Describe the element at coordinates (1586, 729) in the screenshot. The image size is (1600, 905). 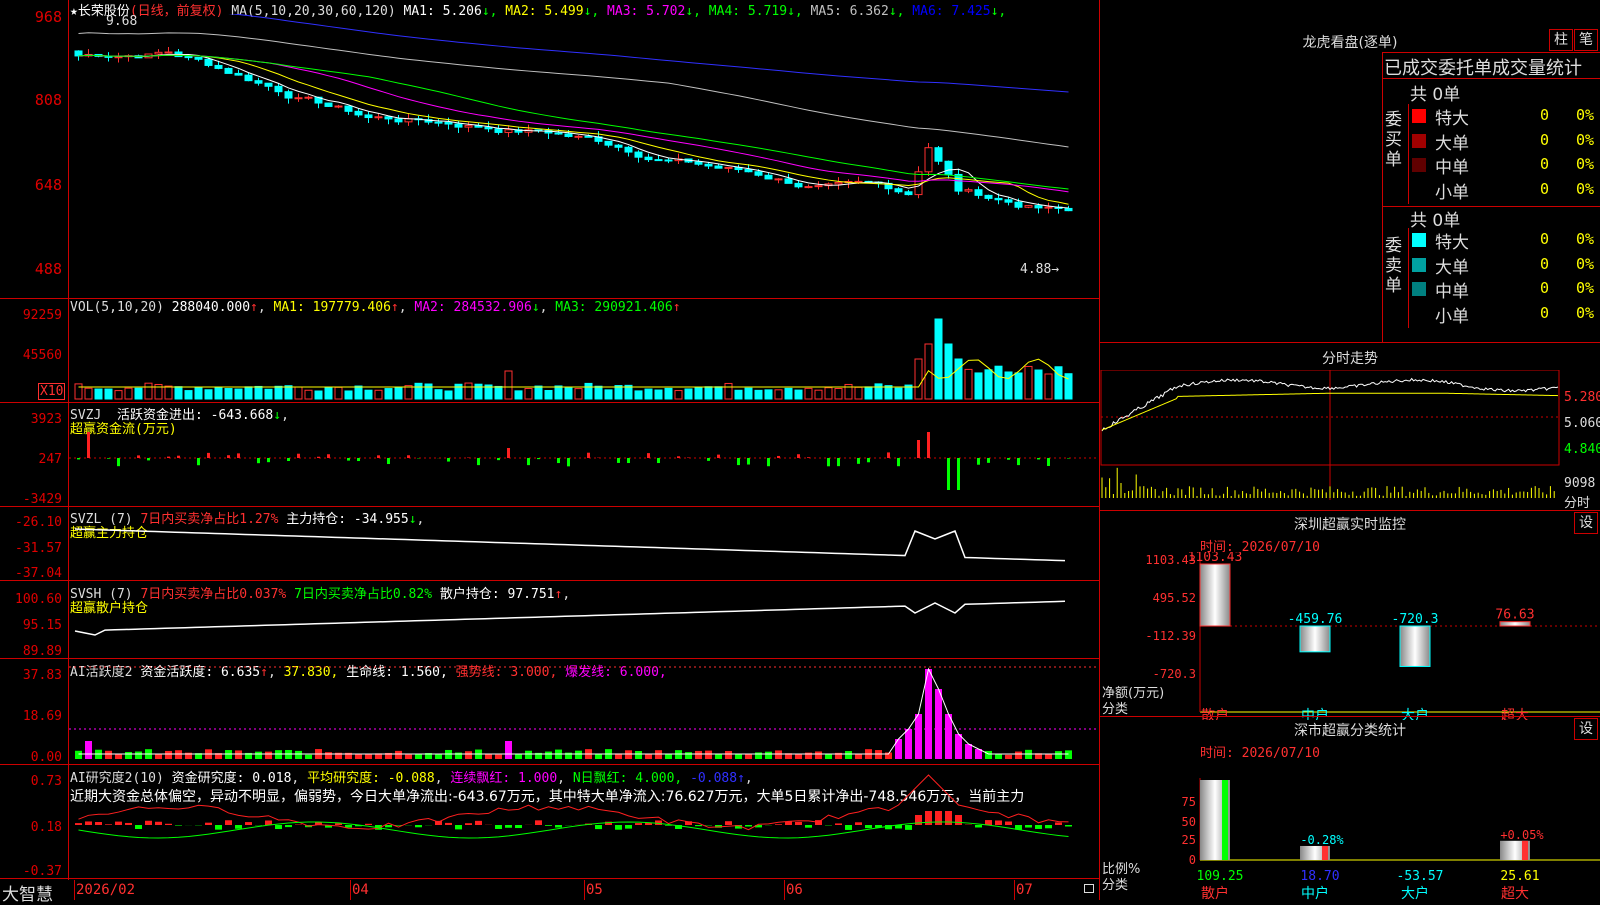
I see `classify-settings-button: 设` at that location.